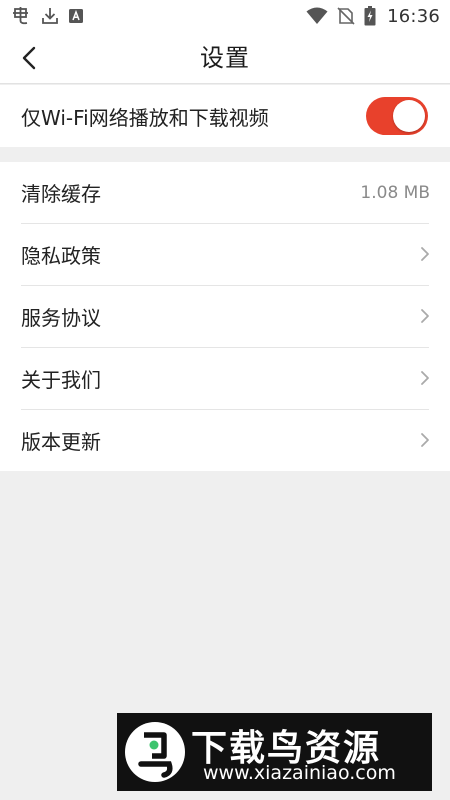 The height and width of the screenshot is (800, 450). Describe the element at coordinates (346, 16) in the screenshot. I see `no-sim-icon` at that location.